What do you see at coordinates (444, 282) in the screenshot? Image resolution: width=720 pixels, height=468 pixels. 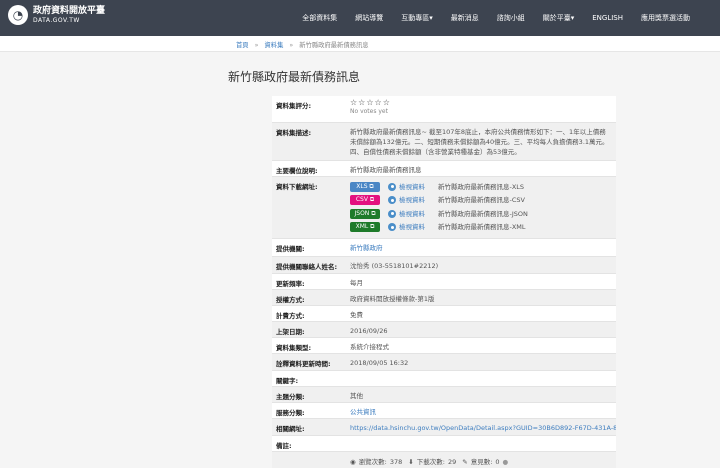 I see `row-frequency: 更新頻率: 每月` at bounding box center [444, 282].